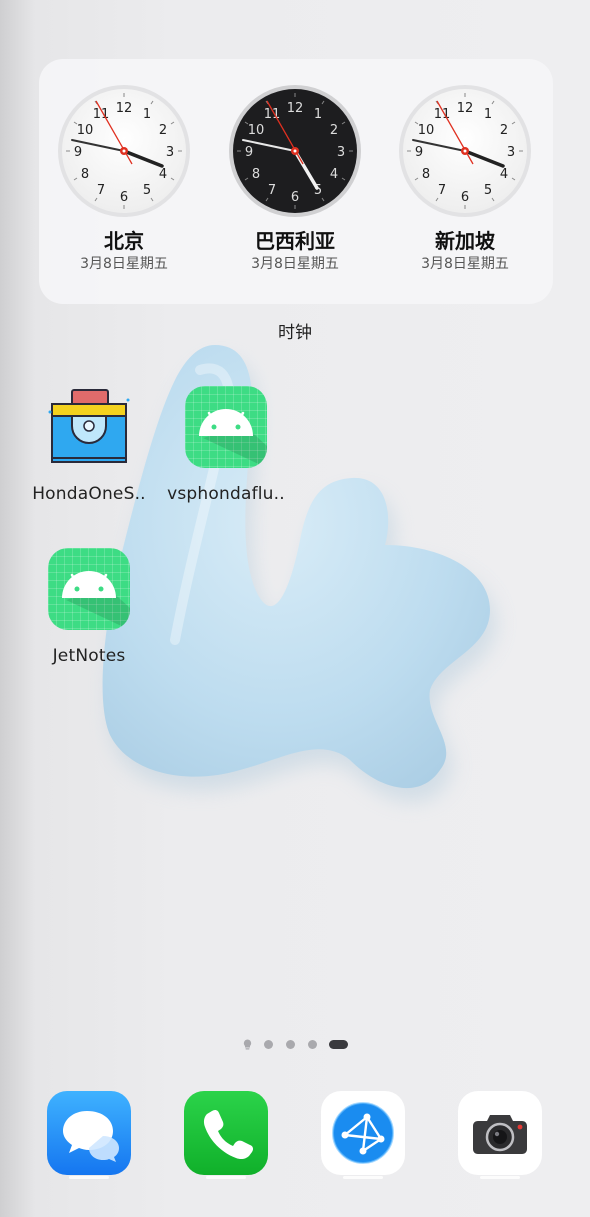 Image resolution: width=590 pixels, height=1217 pixels. What do you see at coordinates (89, 494) in the screenshot?
I see `app-label: HondaOneS..` at bounding box center [89, 494].